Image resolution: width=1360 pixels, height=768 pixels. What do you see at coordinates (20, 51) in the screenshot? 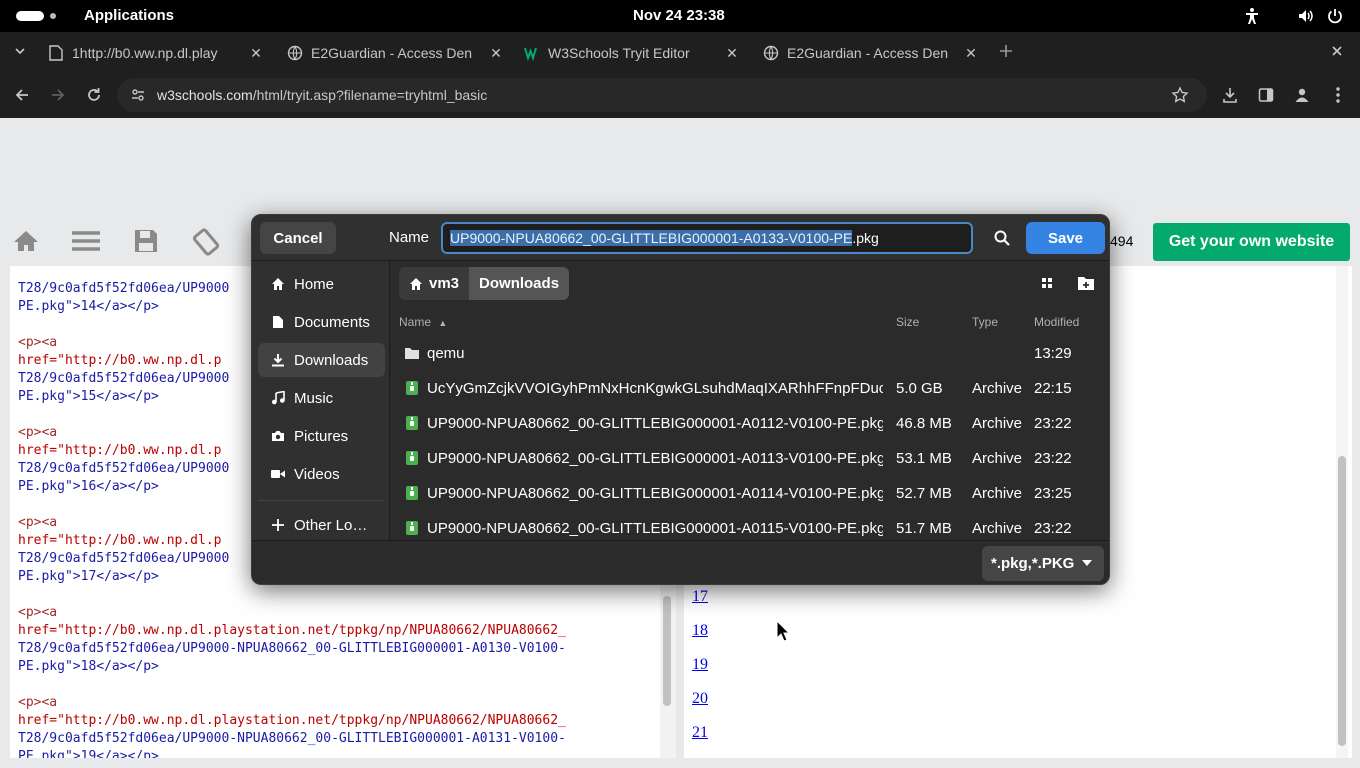
I see `tab-search-chevron-icon` at bounding box center [20, 51].